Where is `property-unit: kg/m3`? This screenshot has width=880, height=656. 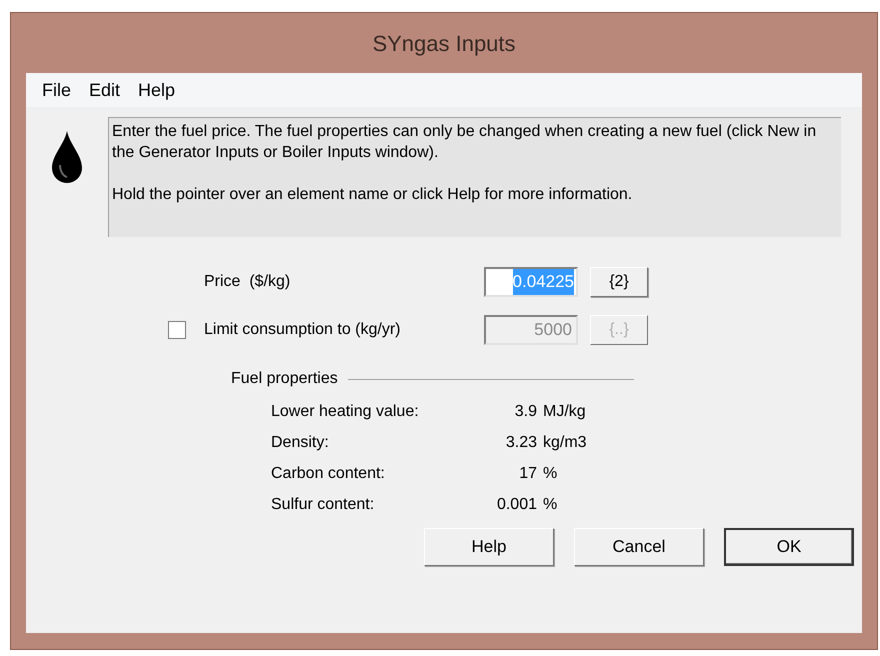 property-unit: kg/m3 is located at coordinates (565, 443).